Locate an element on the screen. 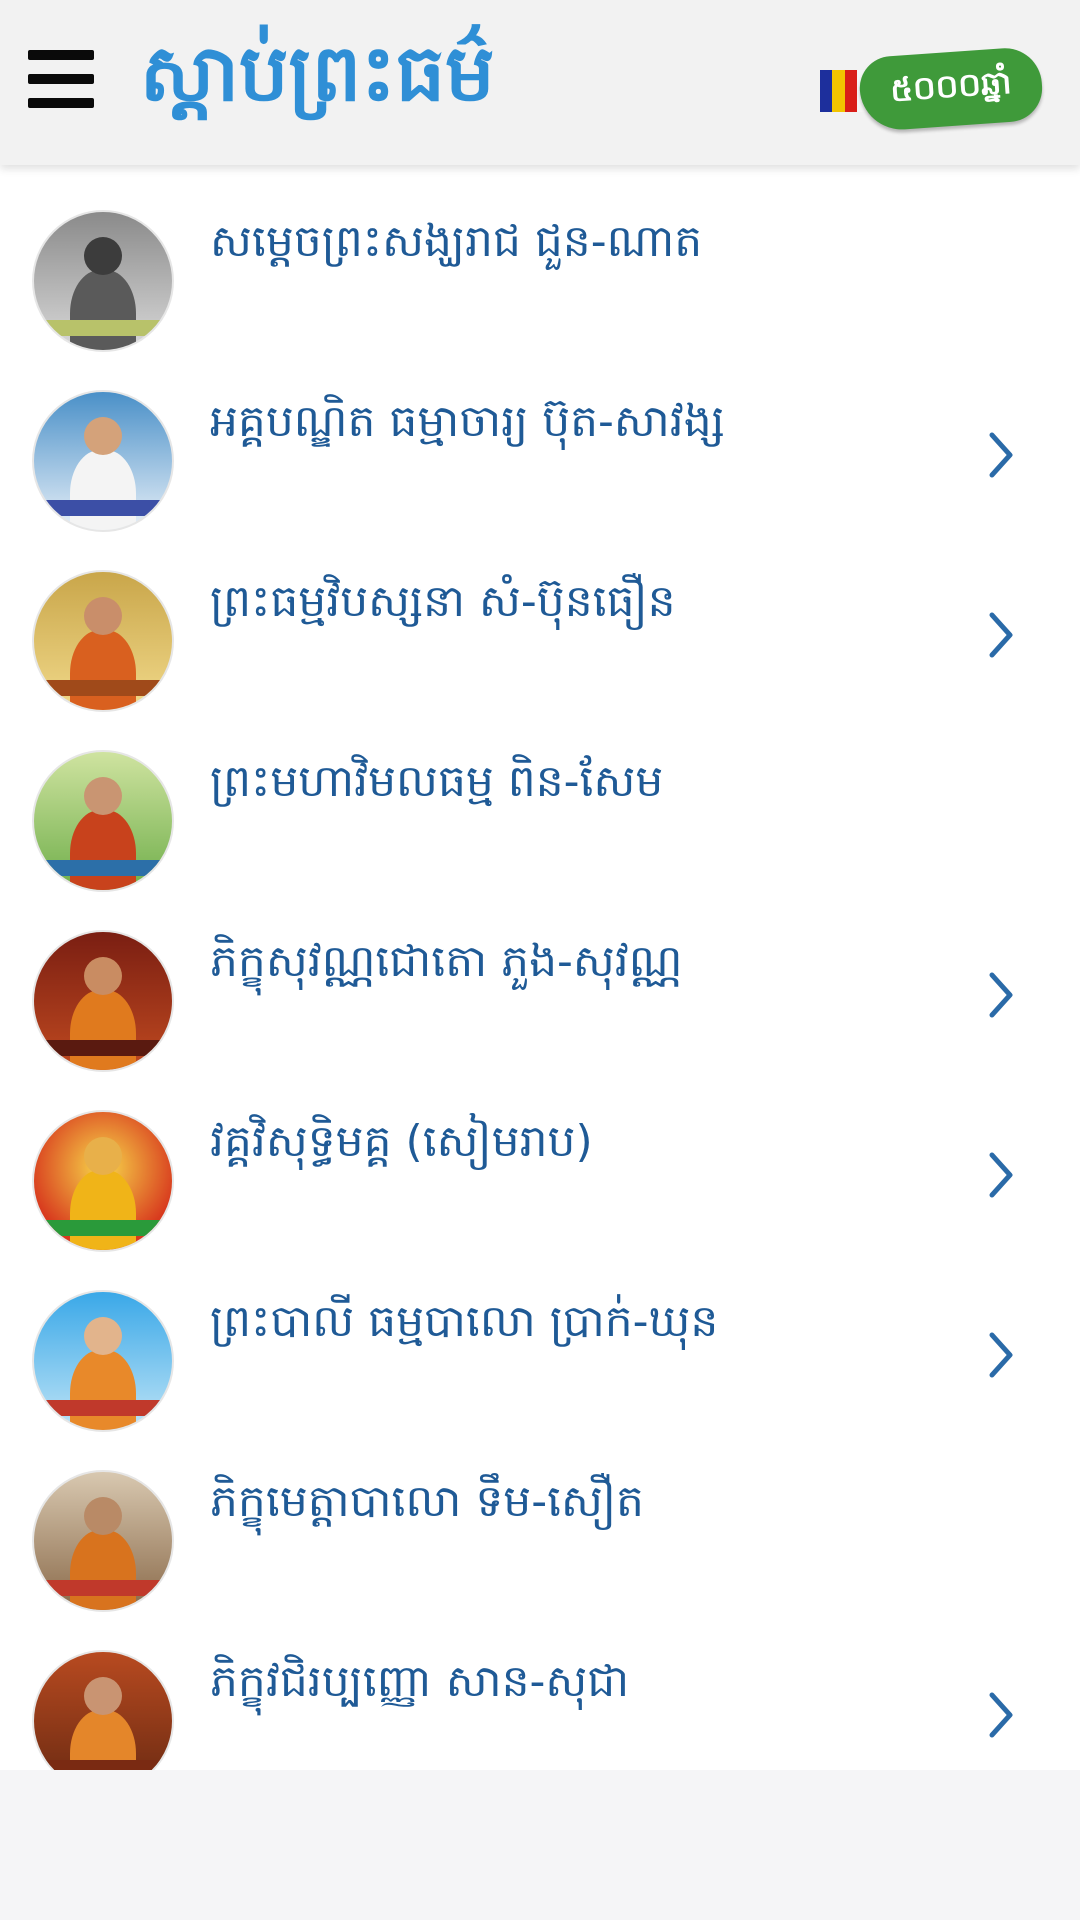 The image size is (1080, 1920). list-item-label: ព្រះធម្មវិបស្សនា សំ-ប៊ុនធឿន is located at coordinates (443, 601).